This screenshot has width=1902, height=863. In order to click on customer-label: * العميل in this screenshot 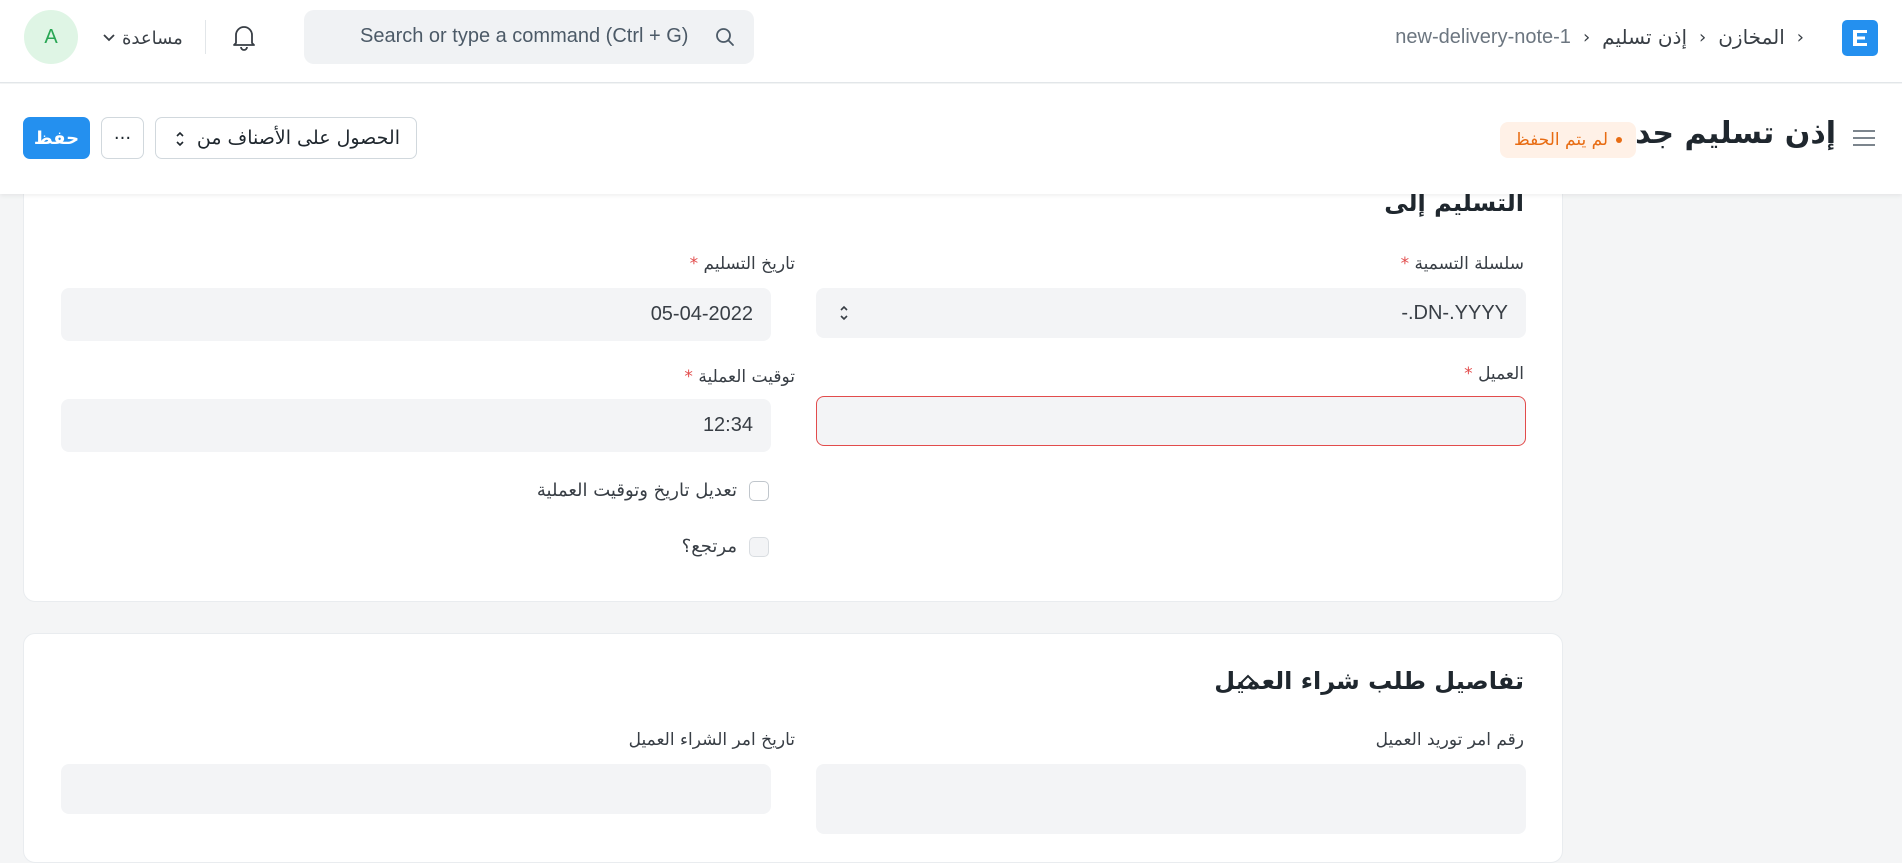, I will do `click(1494, 374)`.